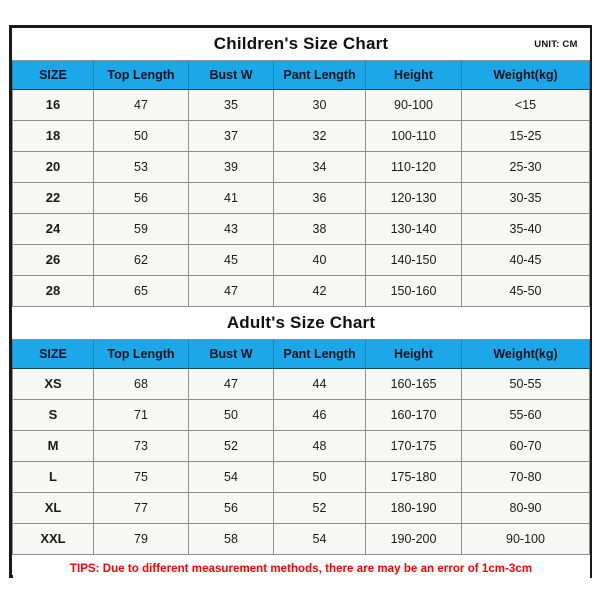 The image size is (600, 600). What do you see at coordinates (319, 198) in the screenshot?
I see `cell-pant-length: 36` at bounding box center [319, 198].